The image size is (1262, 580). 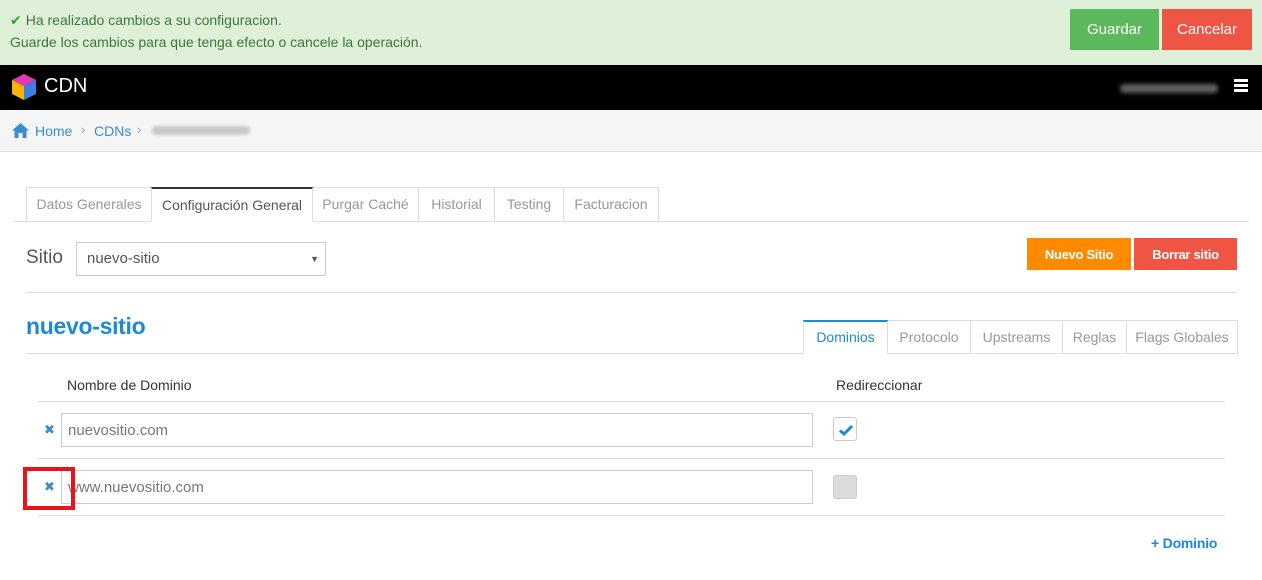 I want to click on subtab-upstreams: Upstreams, so click(x=1016, y=337).